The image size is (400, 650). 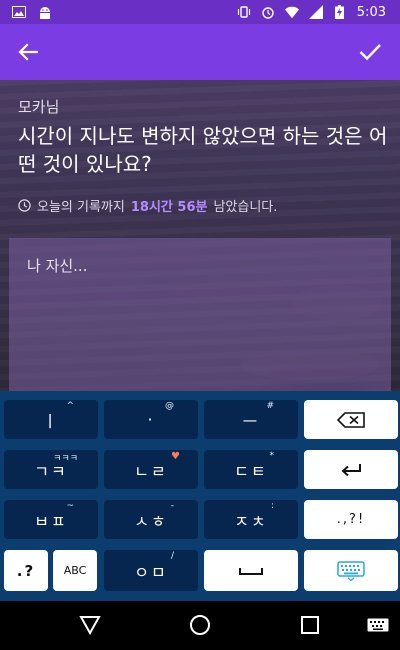 I want to click on key-label: .?, so click(x=26, y=570).